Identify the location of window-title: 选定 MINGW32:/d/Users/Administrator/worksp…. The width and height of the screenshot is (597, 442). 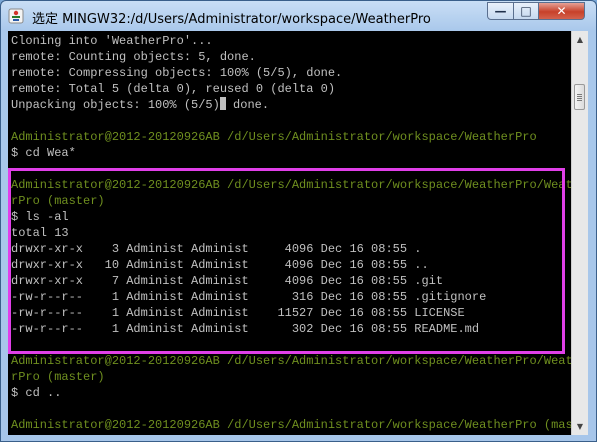
(231, 19).